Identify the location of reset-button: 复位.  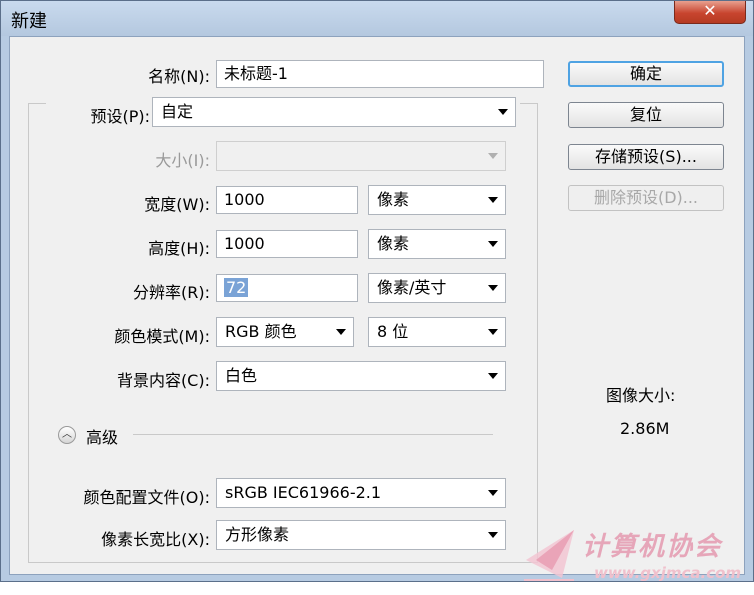
(646, 115).